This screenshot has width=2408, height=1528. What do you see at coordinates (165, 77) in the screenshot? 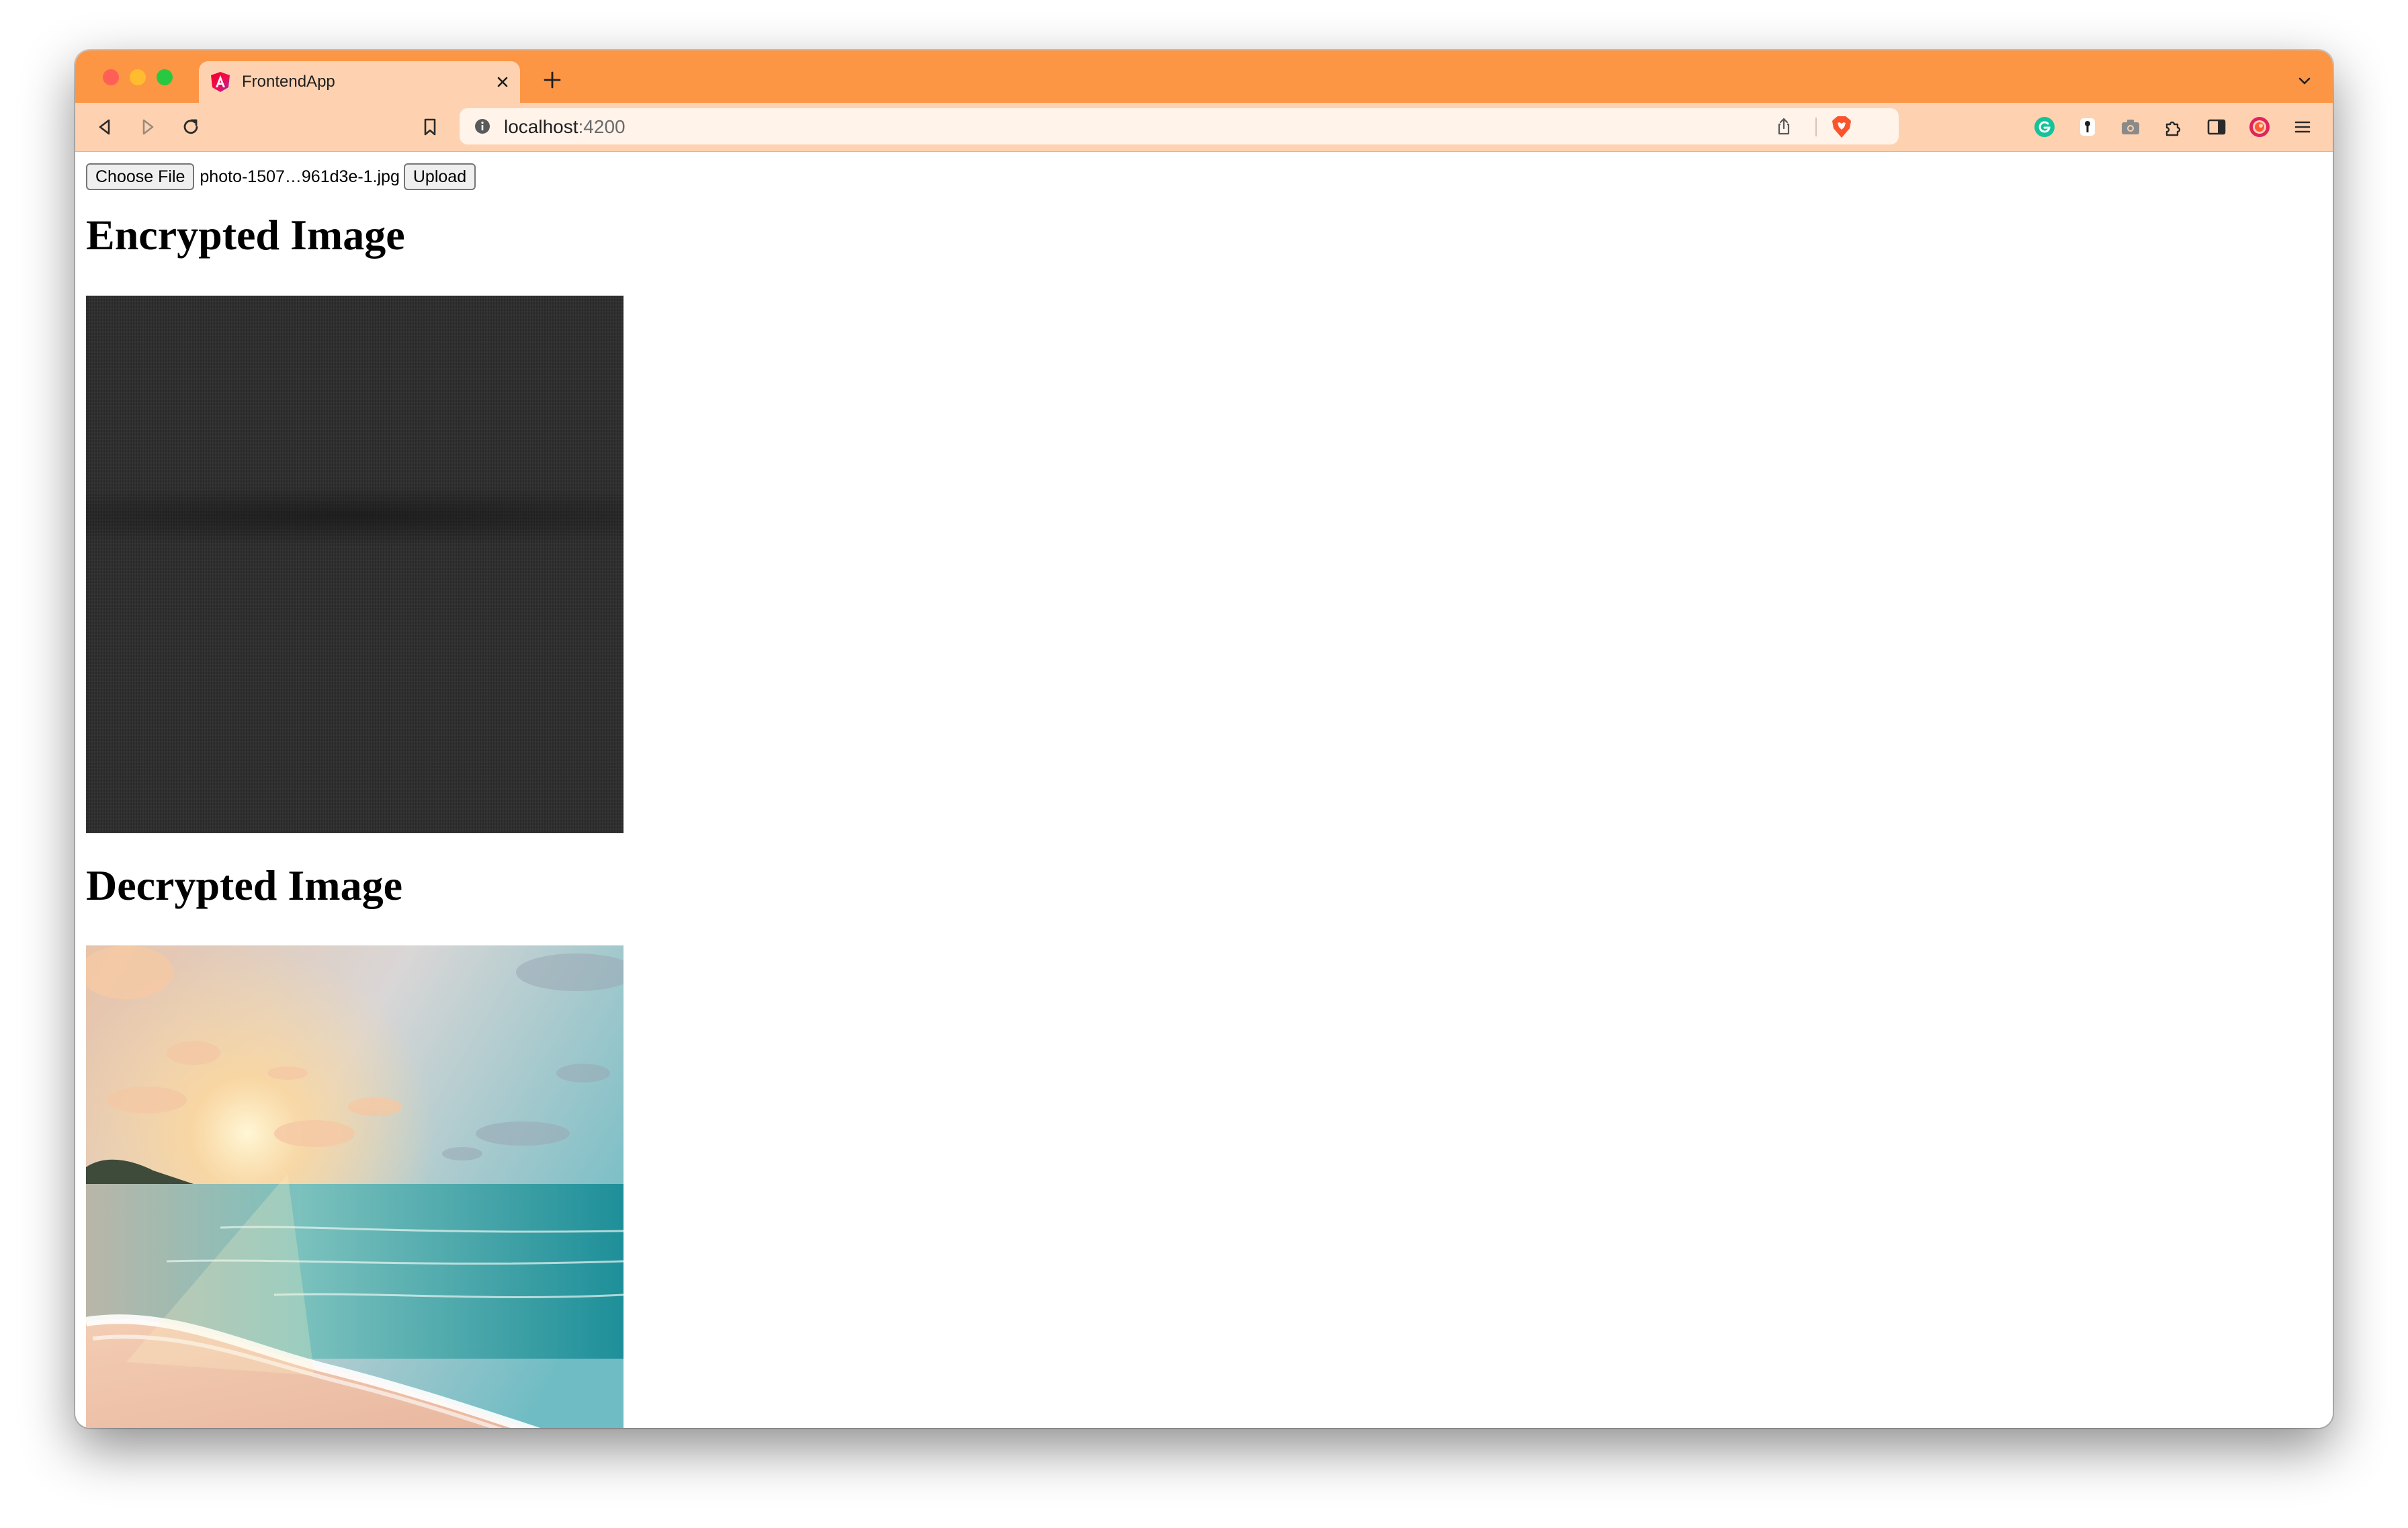
I see `zoom-window-button` at bounding box center [165, 77].